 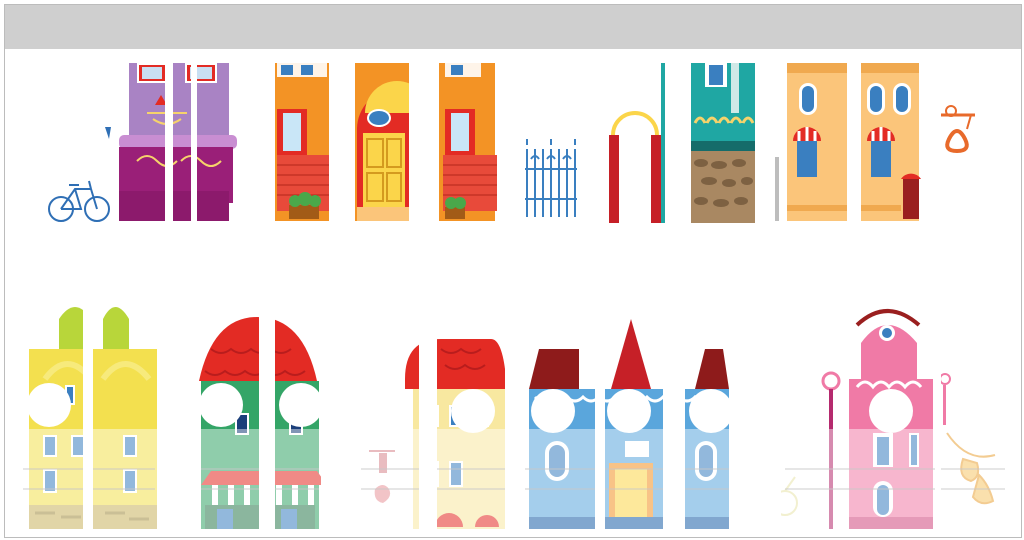 I want to click on pretzel-sign-icon, so click(x=958, y=129).